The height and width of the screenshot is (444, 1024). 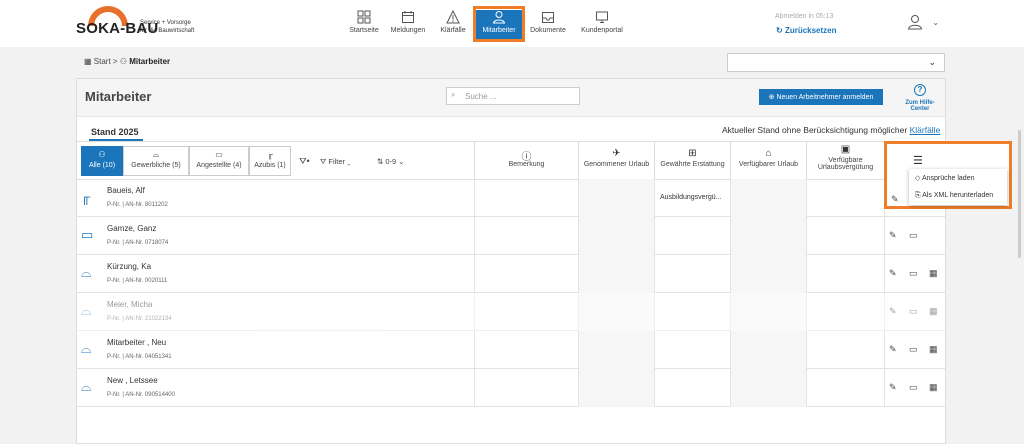 I want to click on employee-name: Baueis, Alf, so click(x=126, y=190).